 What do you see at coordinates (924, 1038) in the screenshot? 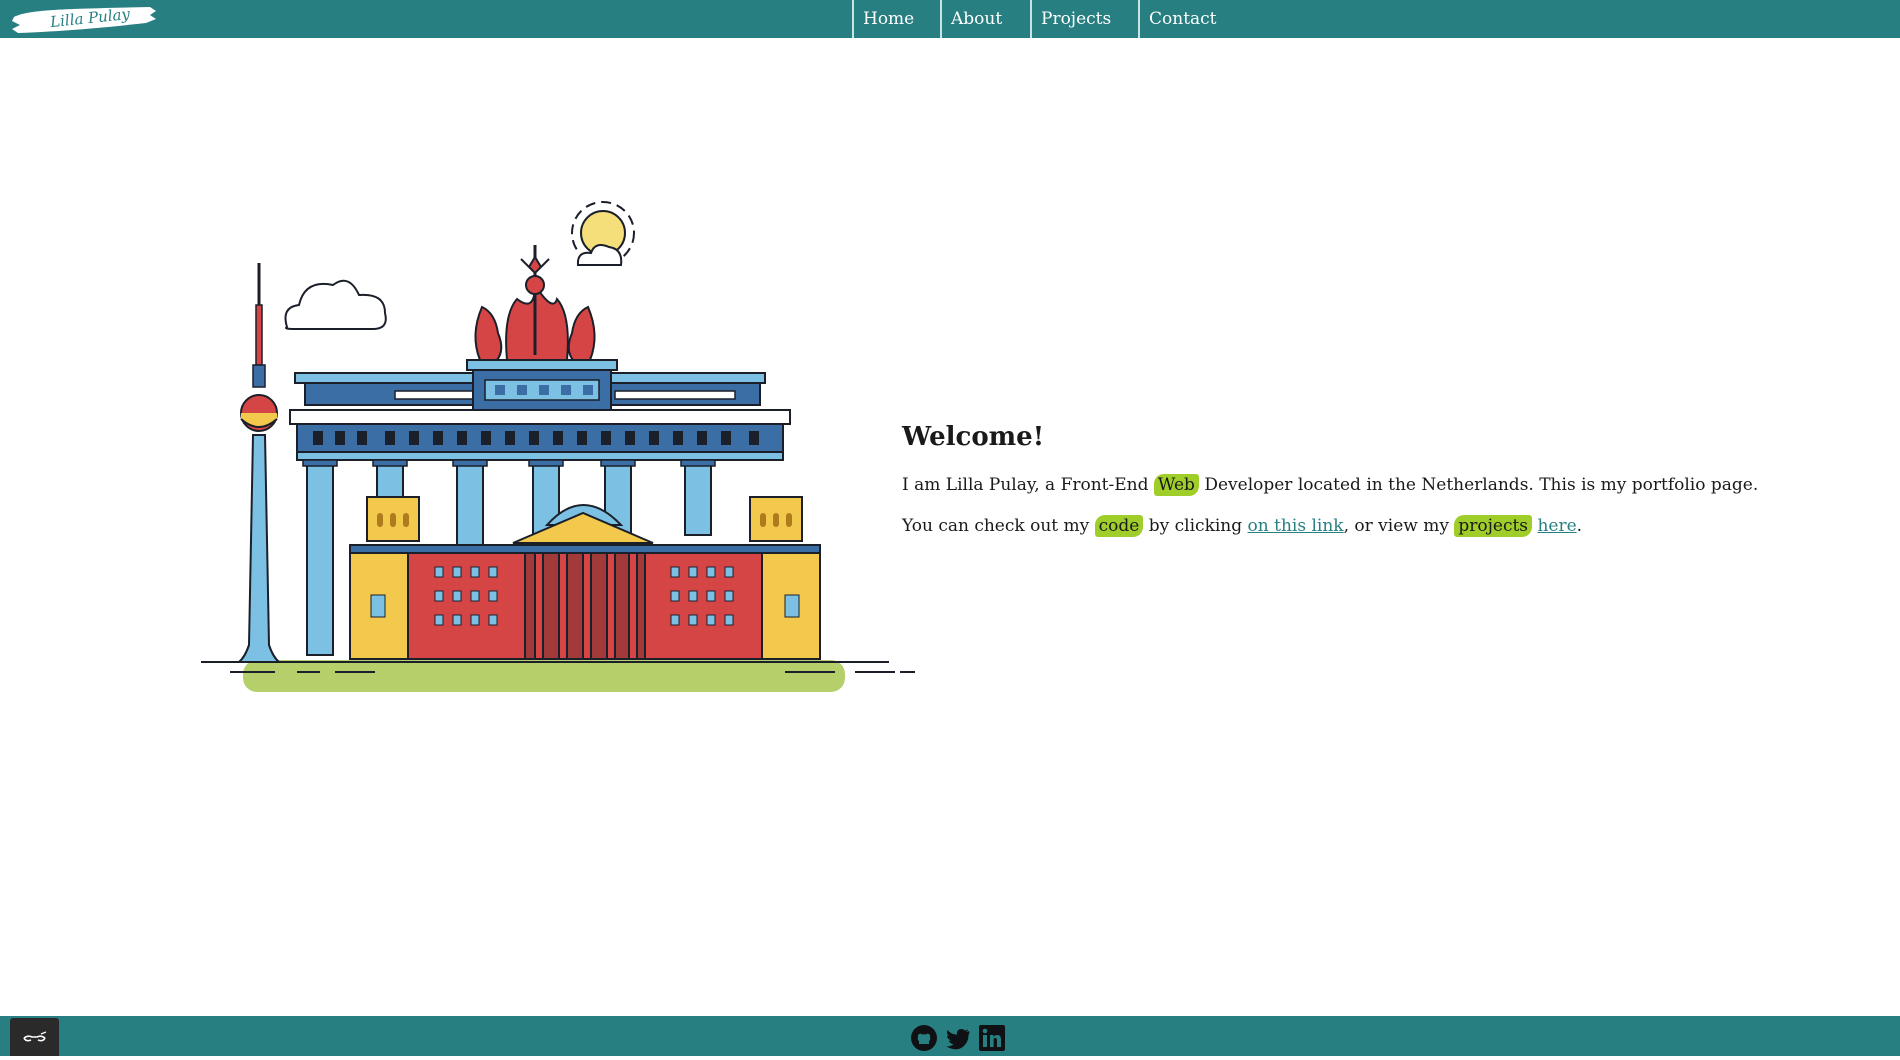
I see `github-icon` at bounding box center [924, 1038].